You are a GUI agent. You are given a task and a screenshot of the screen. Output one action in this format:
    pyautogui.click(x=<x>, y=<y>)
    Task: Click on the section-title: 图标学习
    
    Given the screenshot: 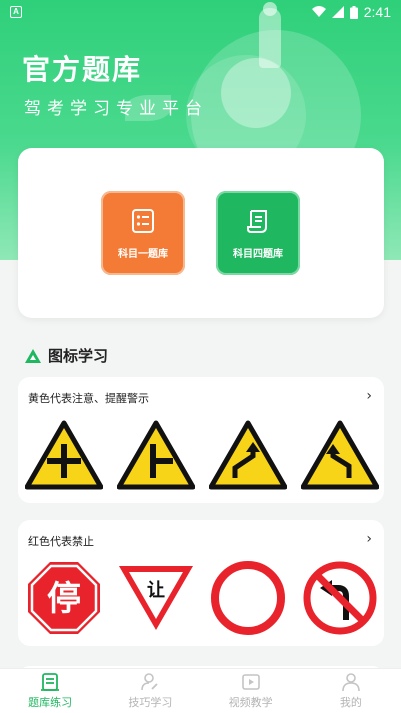 What is the action you would take?
    pyautogui.click(x=78, y=356)
    